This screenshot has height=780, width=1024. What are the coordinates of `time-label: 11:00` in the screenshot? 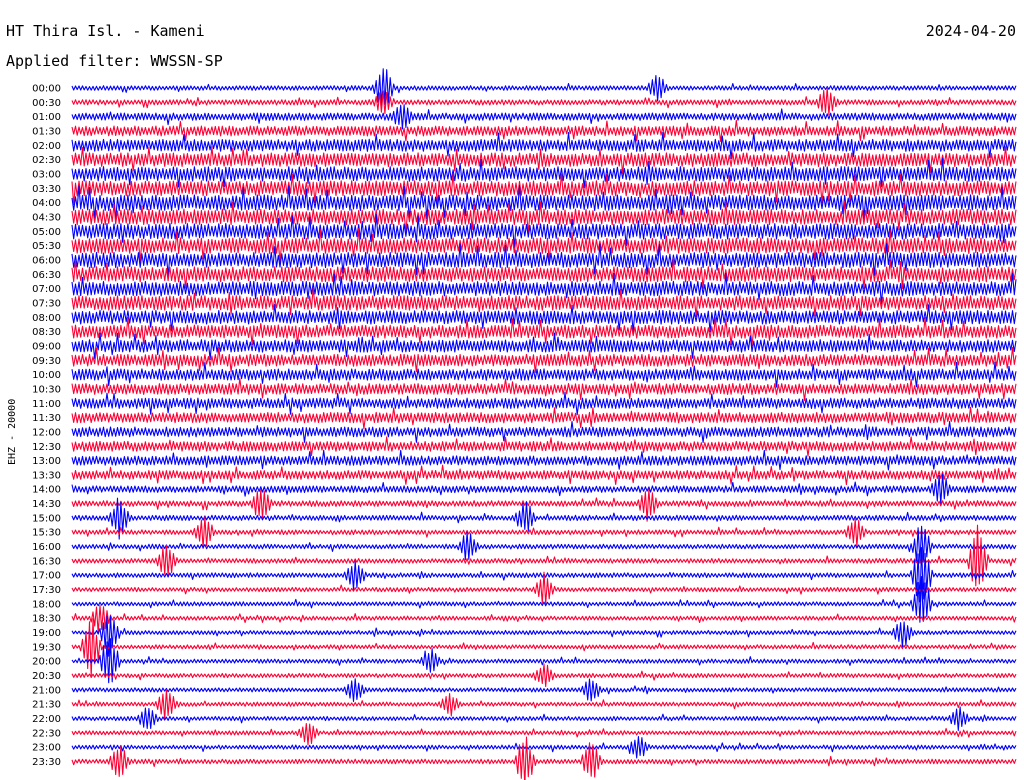 It's located at (46, 404).